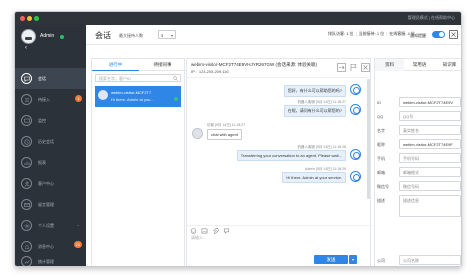 The height and width of the screenshot is (278, 474). I want to click on avatar, so click(28, 36).